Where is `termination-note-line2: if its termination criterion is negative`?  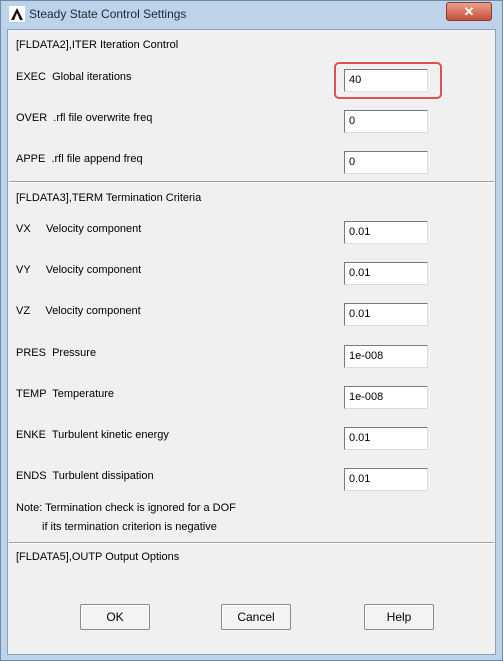 termination-note-line2: if its termination criterion is negative is located at coordinates (129, 527).